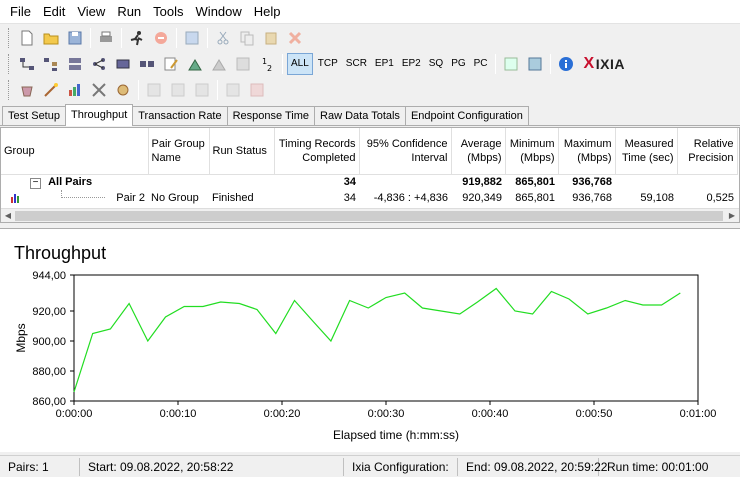  I want to click on ixia-logo: X IXIA, so click(604, 63).